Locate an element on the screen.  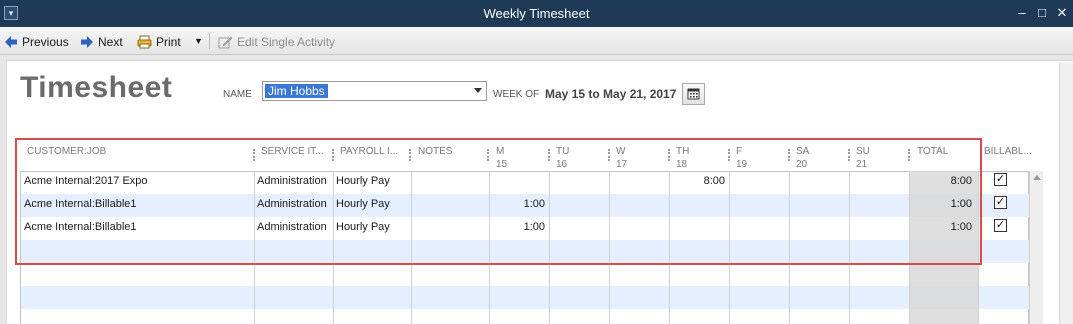
window-title: Weekly Timesheet is located at coordinates (536, 13).